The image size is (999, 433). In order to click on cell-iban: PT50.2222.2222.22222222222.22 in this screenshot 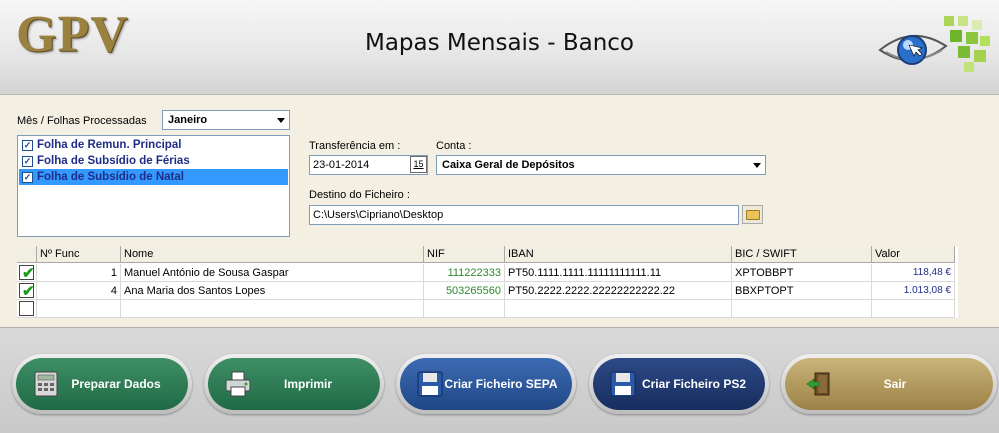, I will do `click(618, 291)`.